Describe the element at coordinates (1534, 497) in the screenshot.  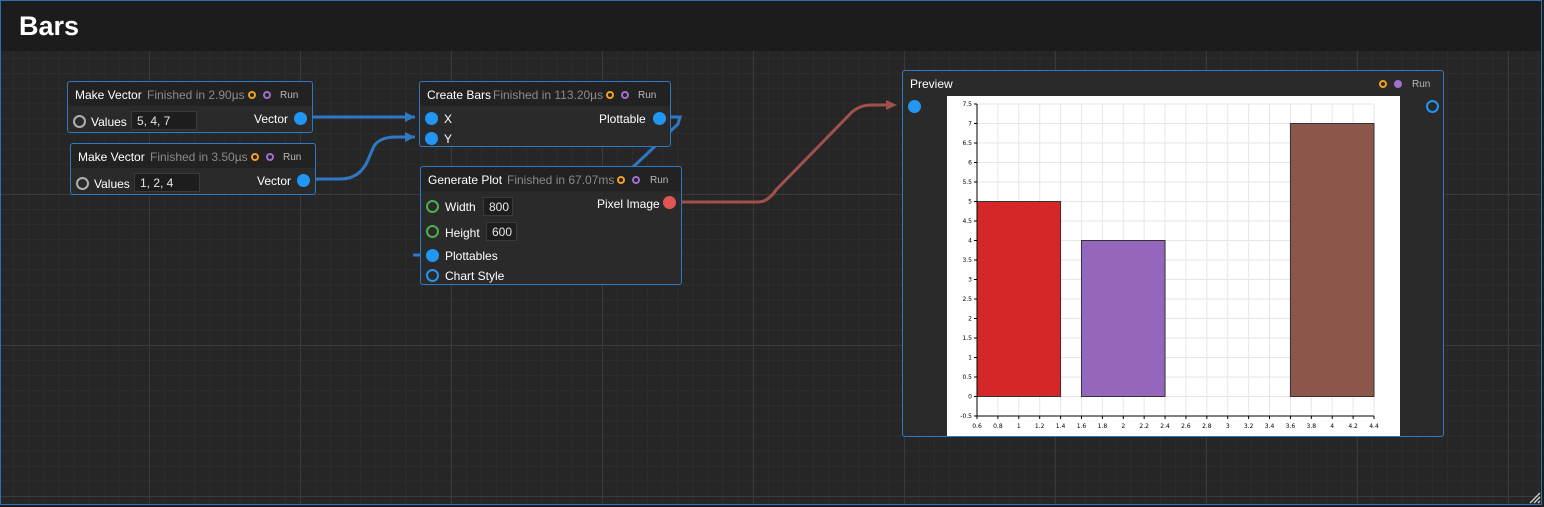
I see `resize-grip-icon` at that location.